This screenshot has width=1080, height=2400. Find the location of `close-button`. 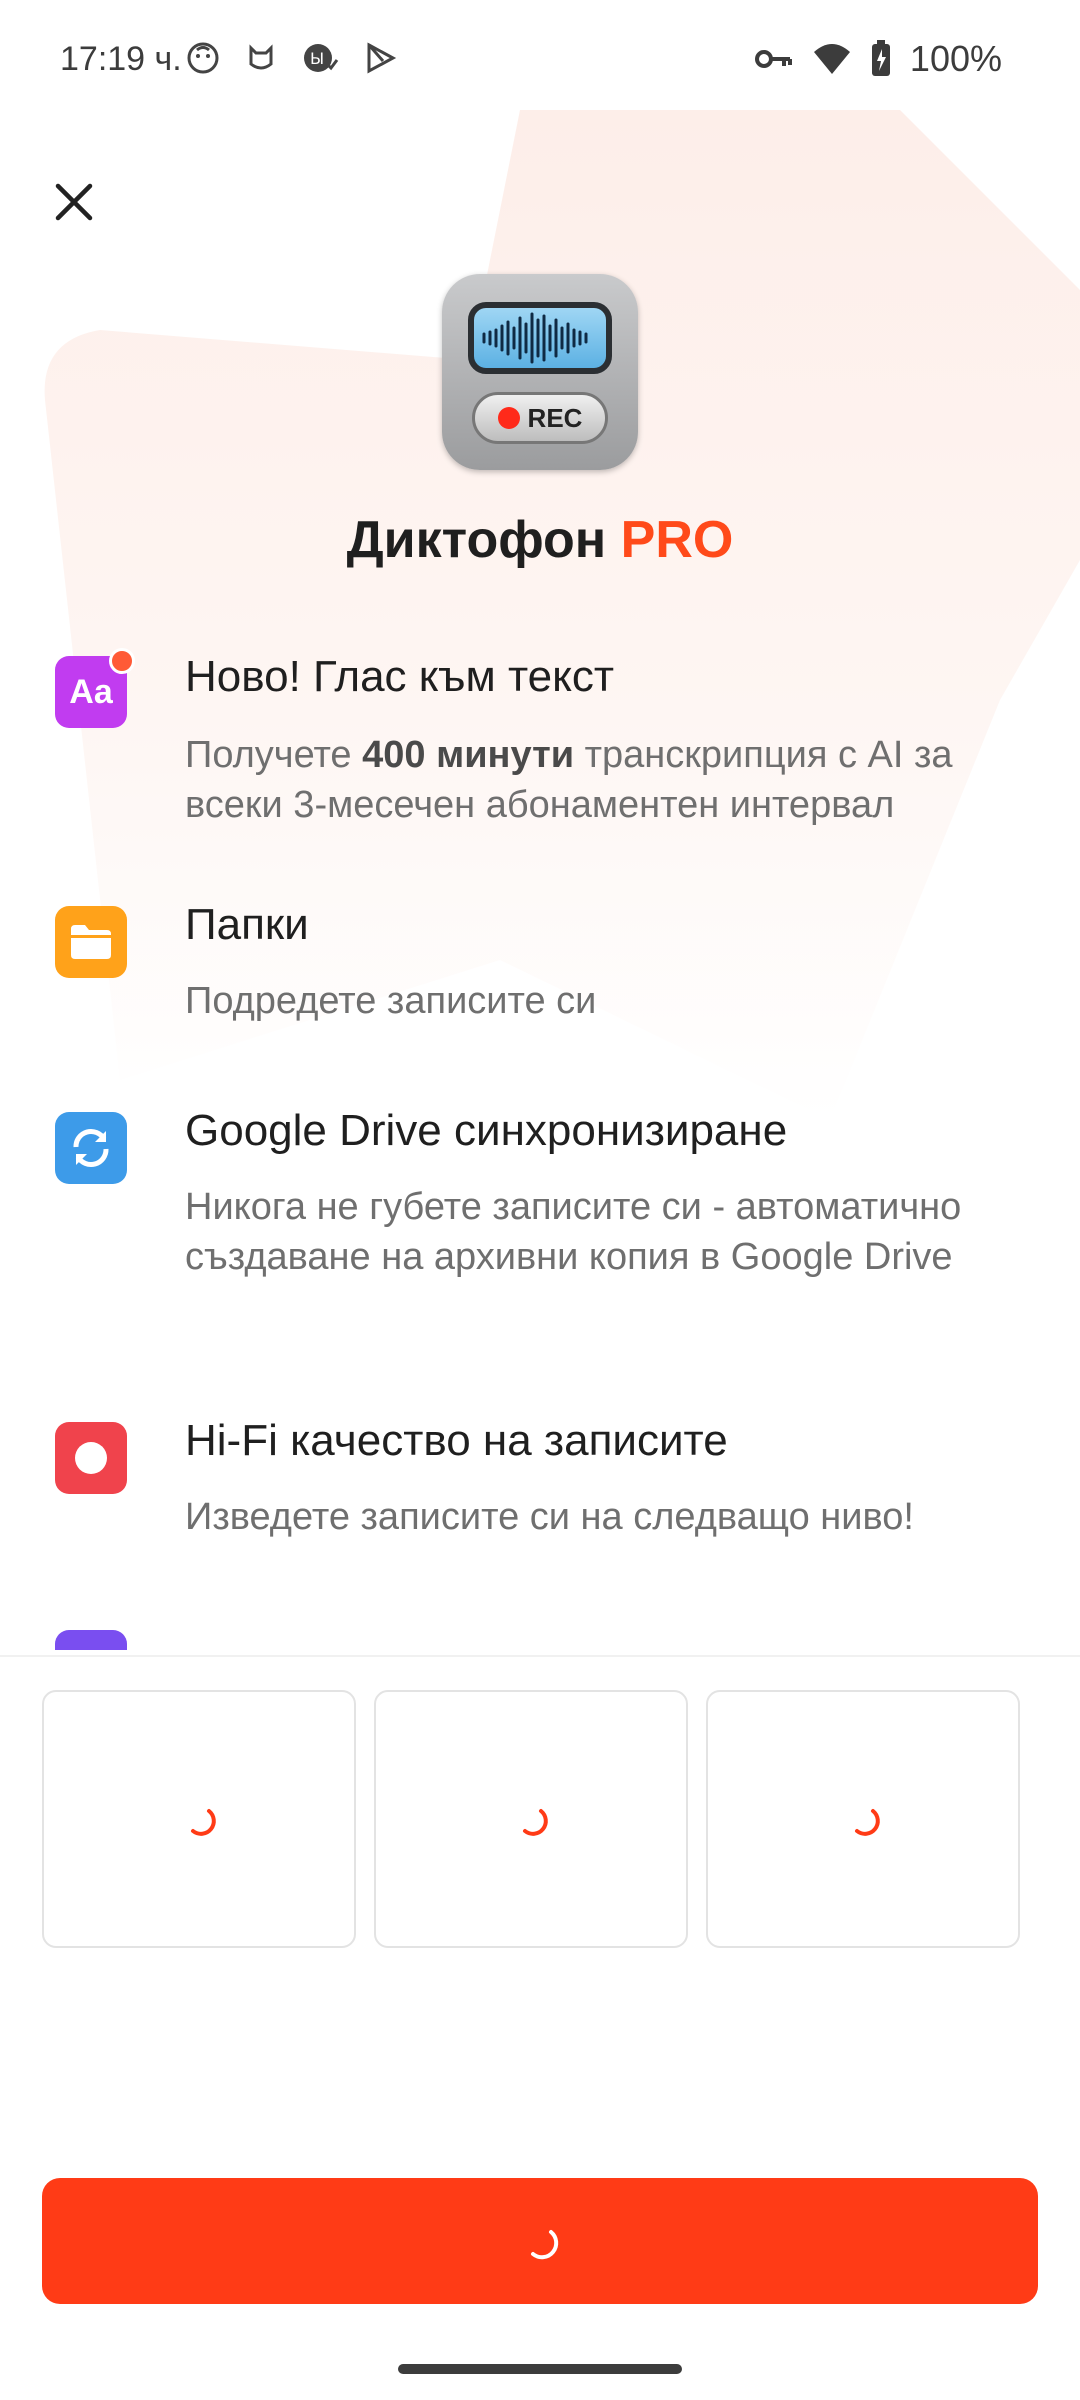

close-button is located at coordinates (74, 202).